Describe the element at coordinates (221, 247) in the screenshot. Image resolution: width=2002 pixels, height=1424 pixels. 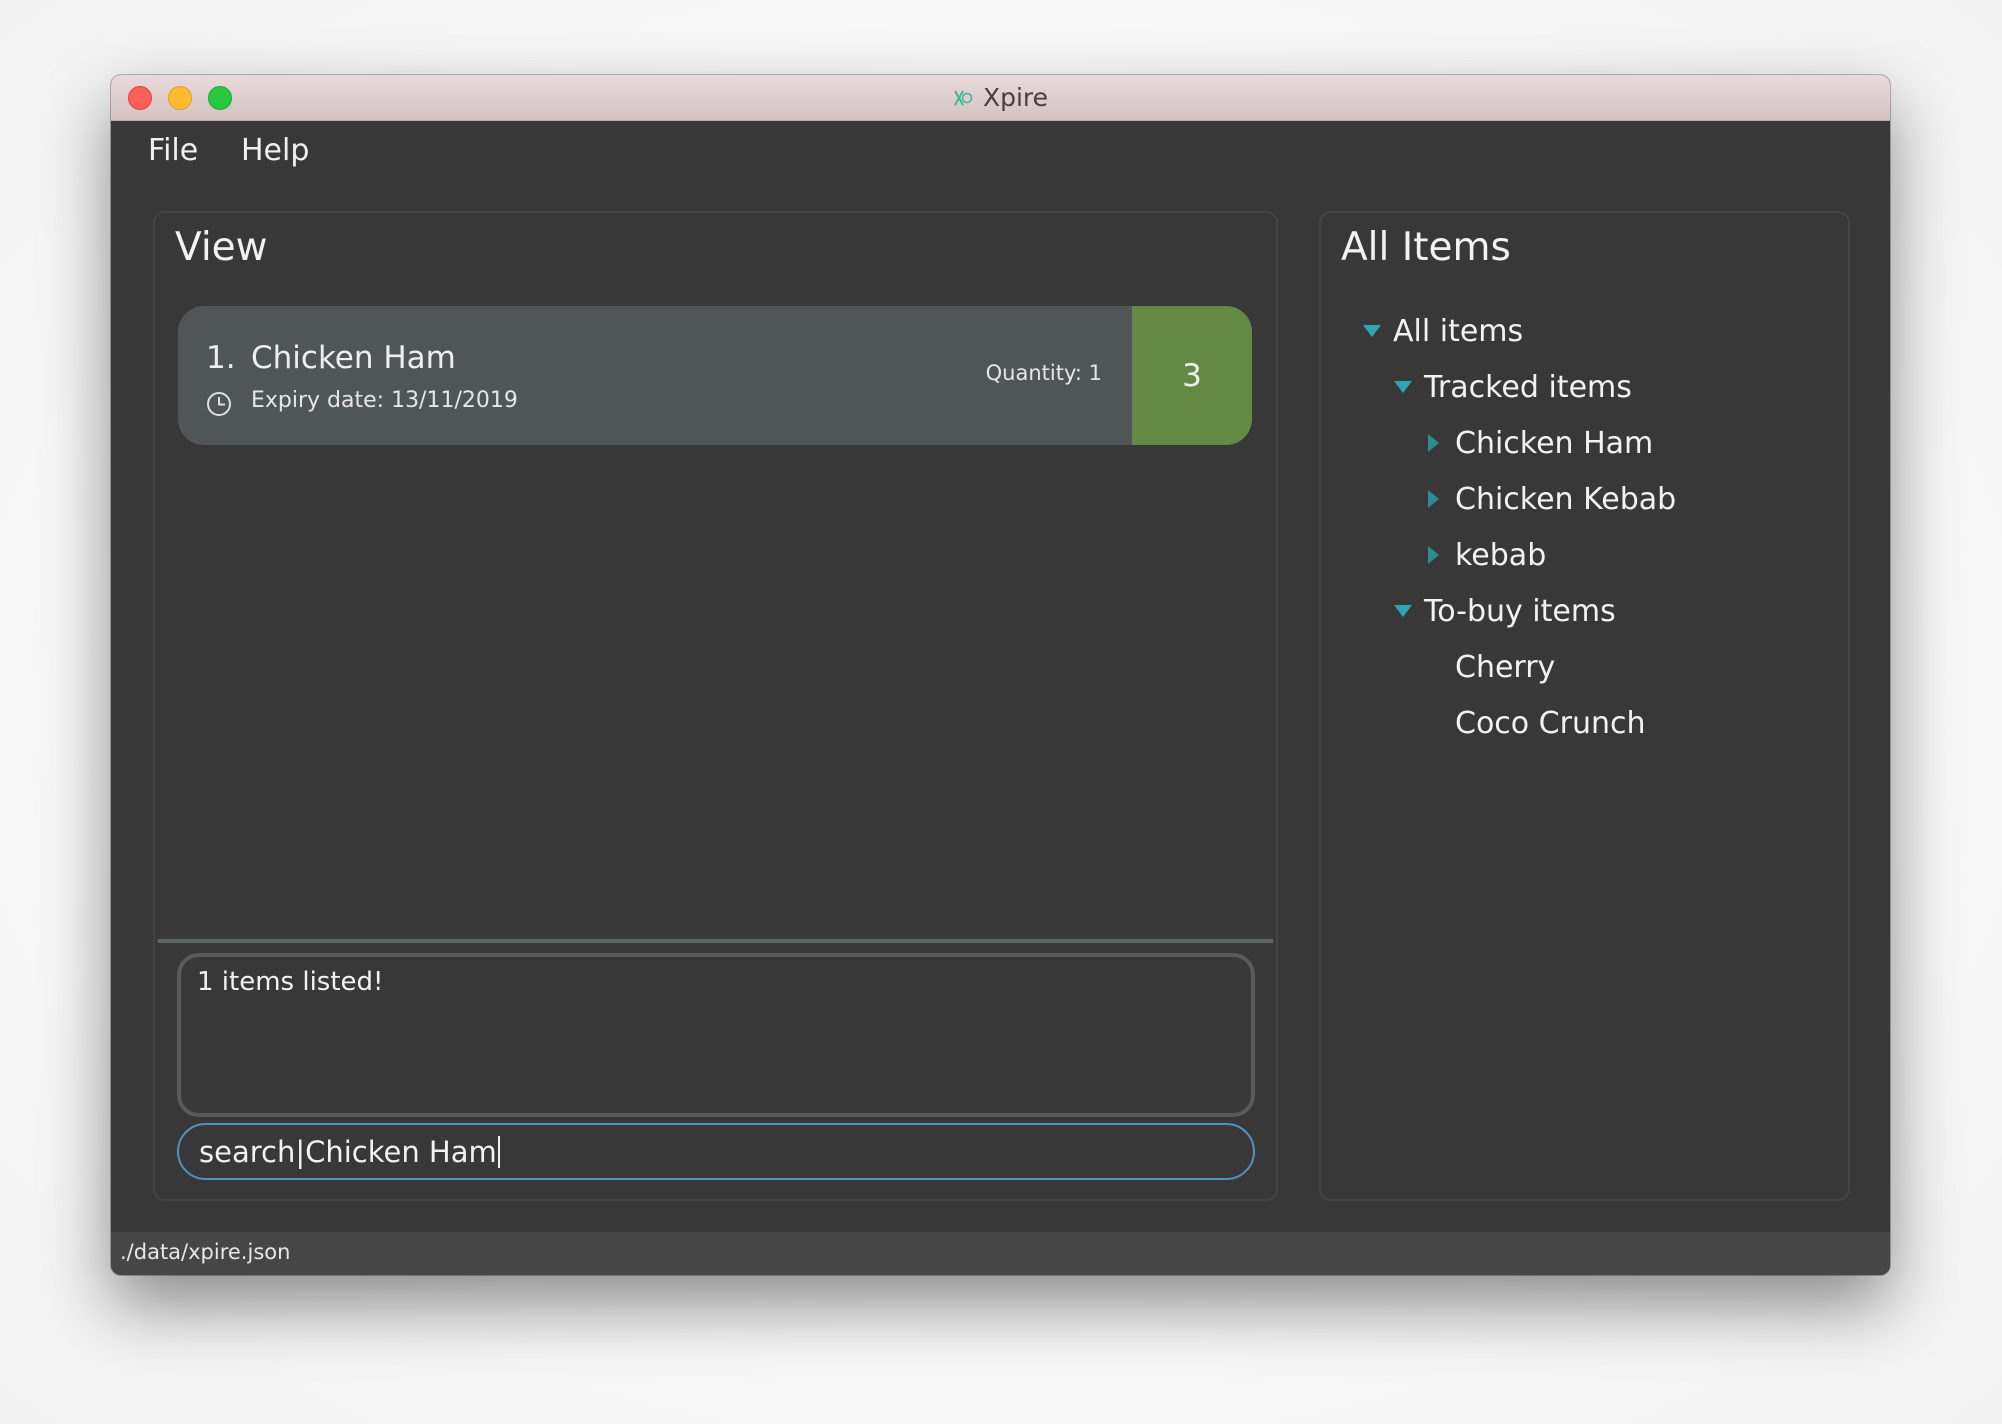
I see `view-panel-title: View` at that location.